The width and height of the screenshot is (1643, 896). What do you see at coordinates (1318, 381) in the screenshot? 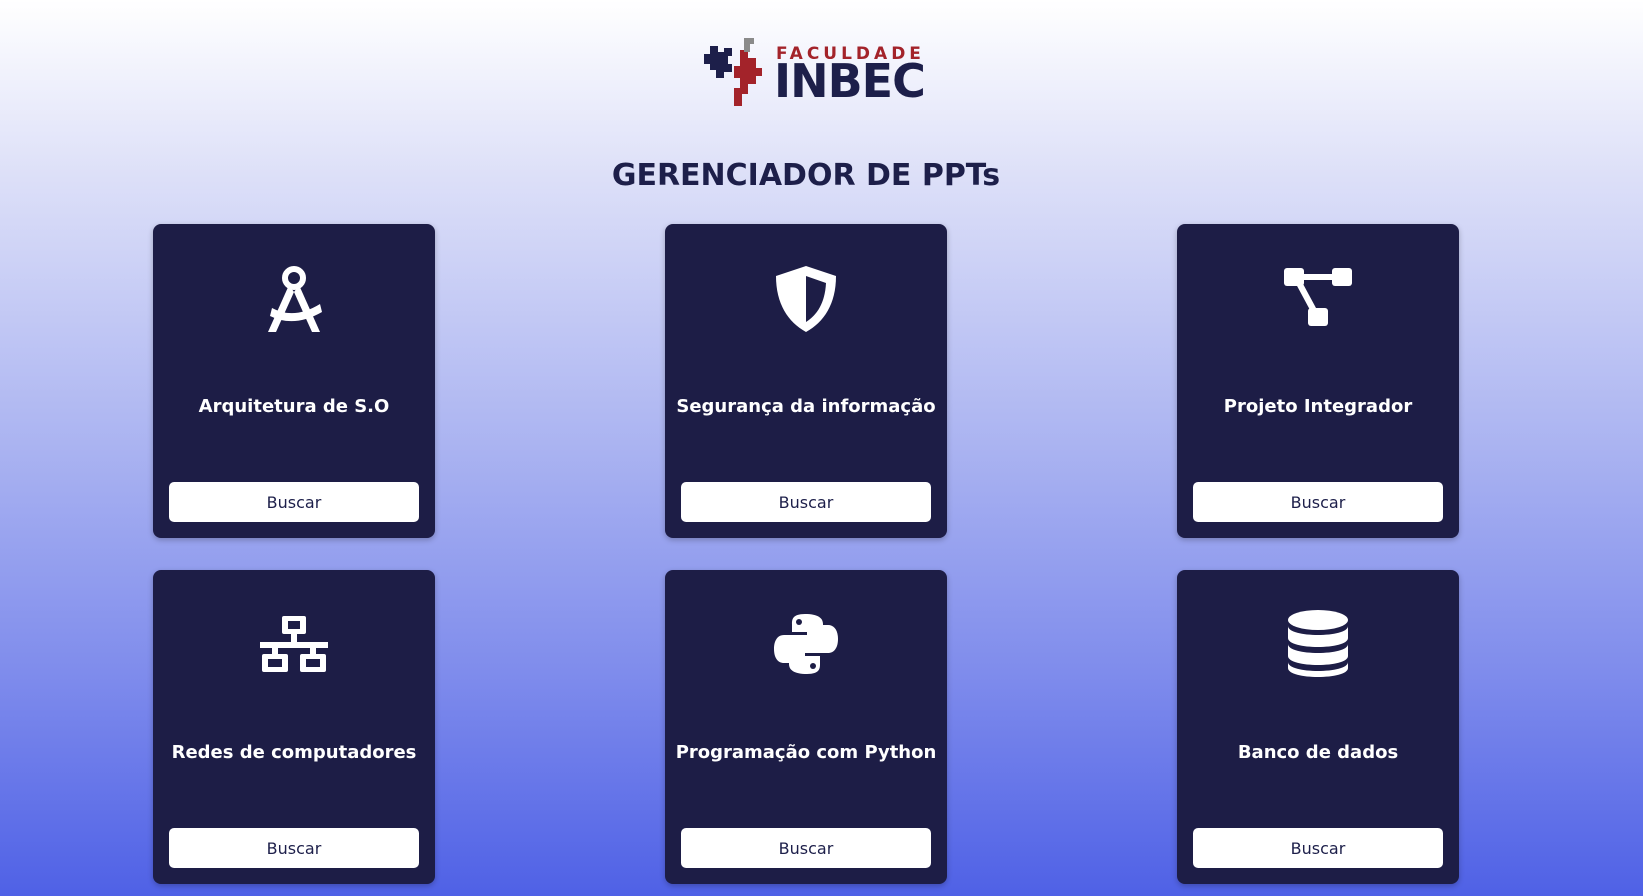
I see `card-projeto-integrador: Projeto Integrador Buscar` at bounding box center [1318, 381].